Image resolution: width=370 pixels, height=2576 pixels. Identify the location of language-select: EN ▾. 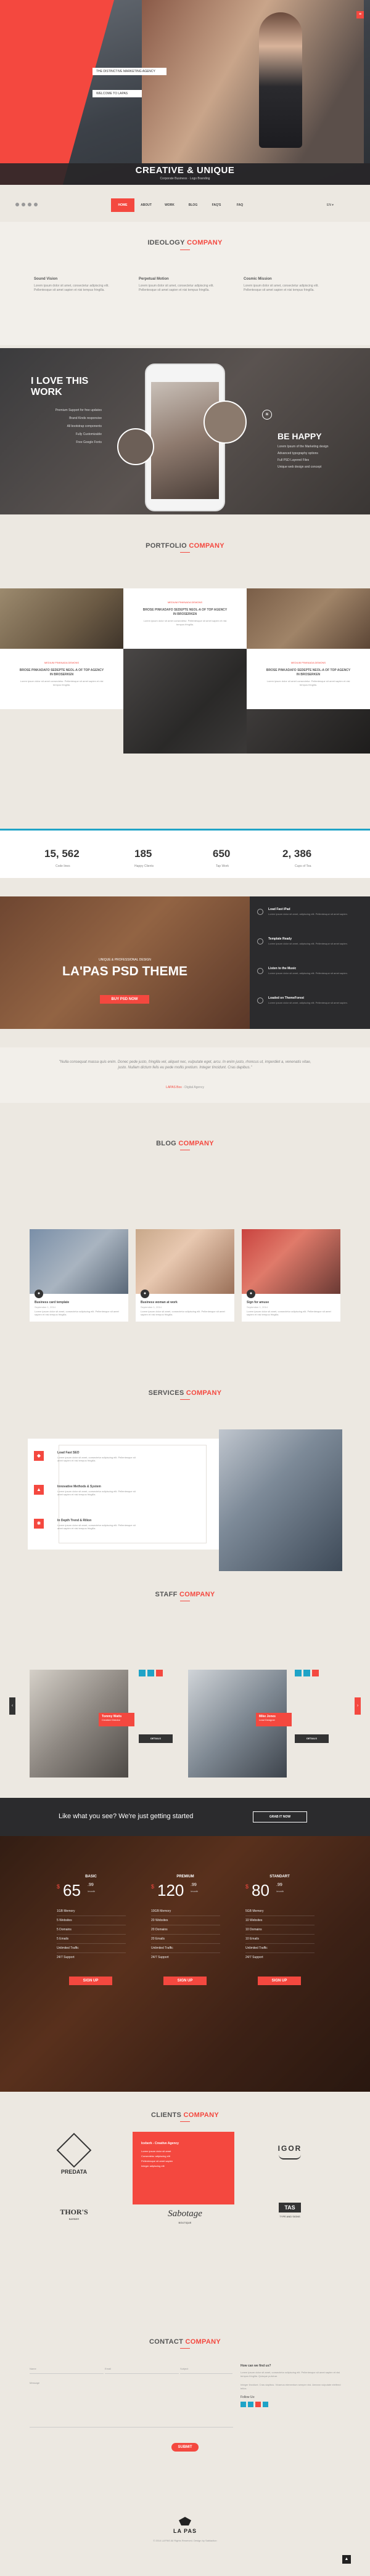
(330, 205).